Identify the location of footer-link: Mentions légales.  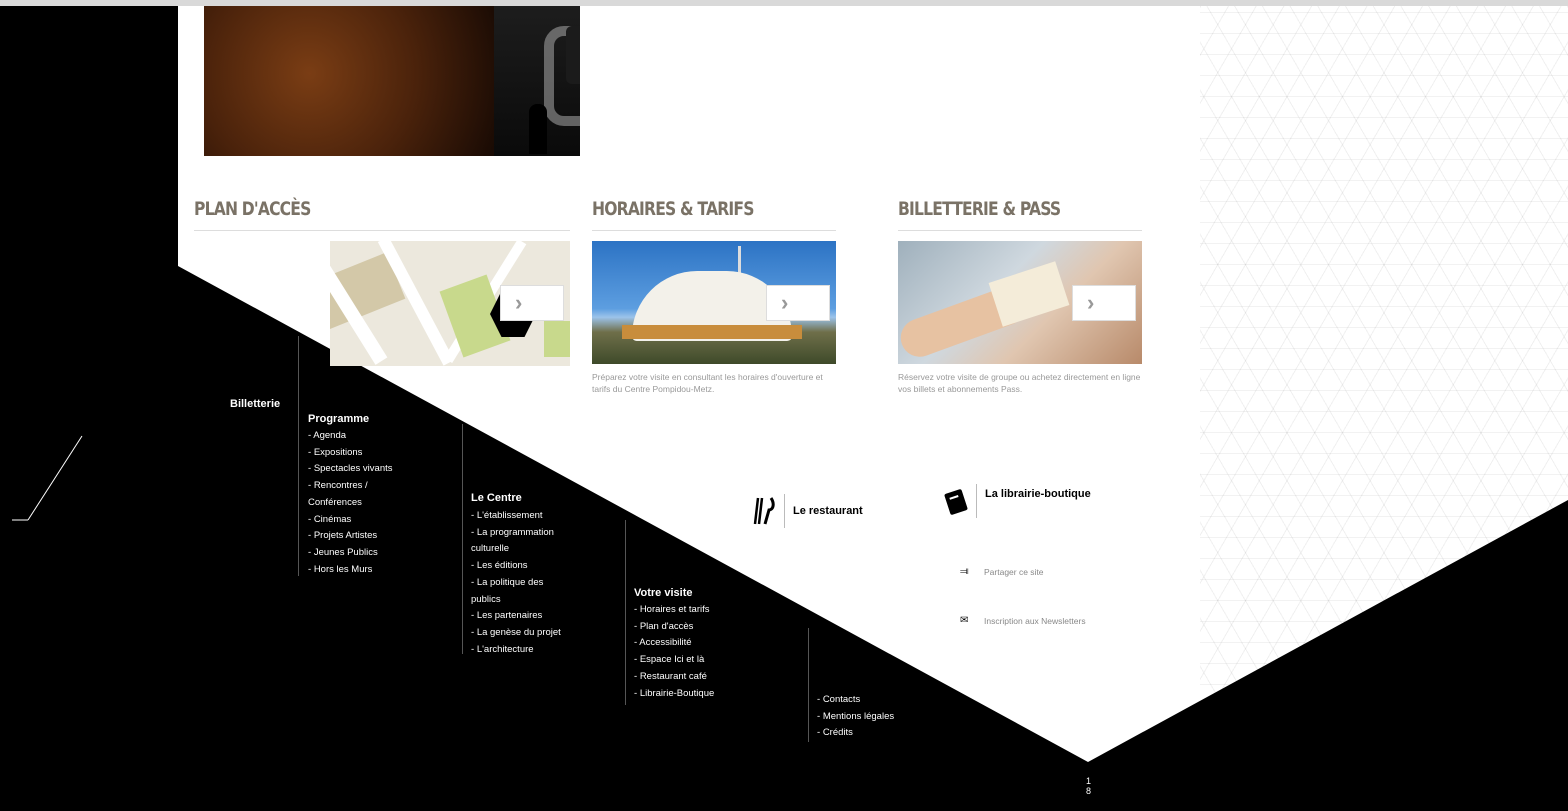
(855, 717).